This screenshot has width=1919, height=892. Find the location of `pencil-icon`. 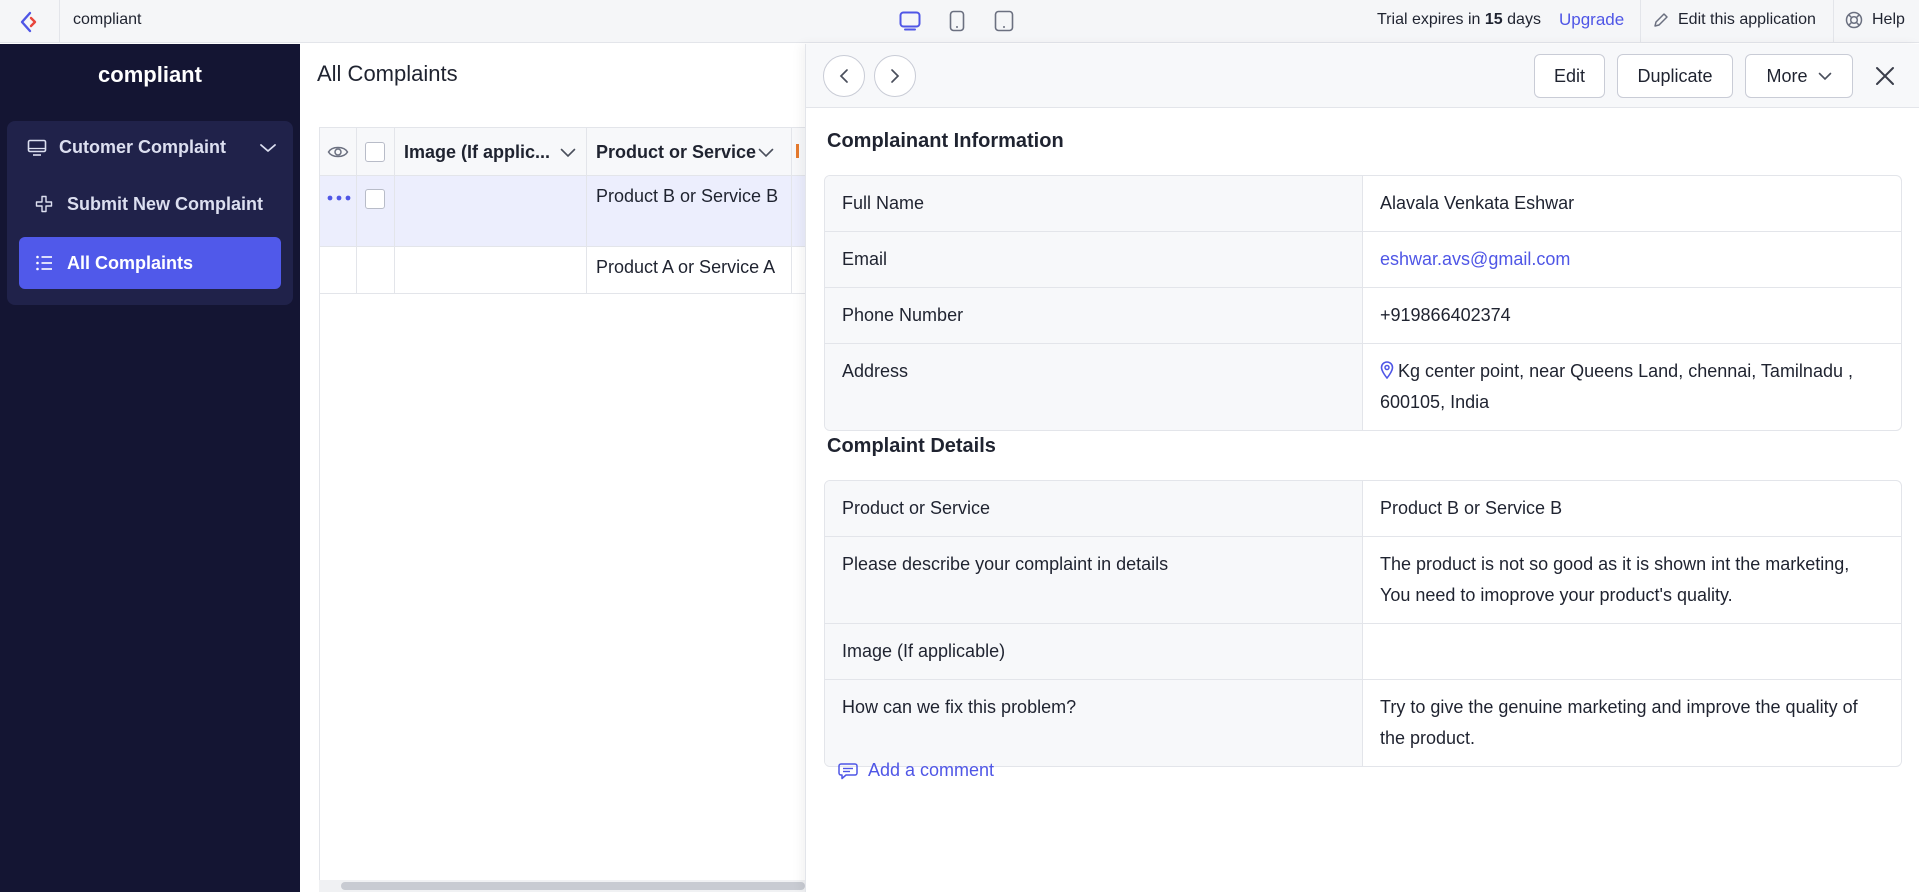

pencil-icon is located at coordinates (1661, 20).